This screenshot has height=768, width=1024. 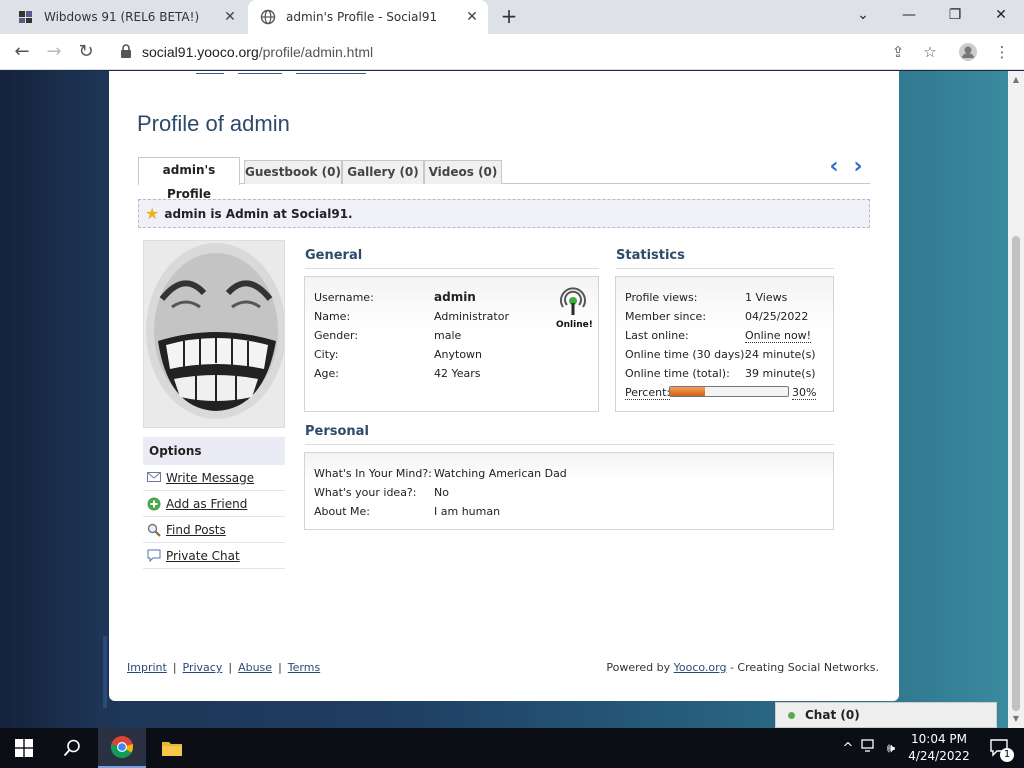 What do you see at coordinates (863, 15) in the screenshot?
I see `tab-search-icon: ⌄` at bounding box center [863, 15].